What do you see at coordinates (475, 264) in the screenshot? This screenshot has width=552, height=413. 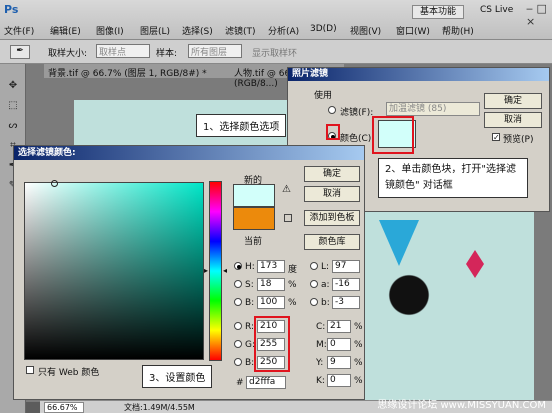 I see `pink-diamond-shape` at bounding box center [475, 264].